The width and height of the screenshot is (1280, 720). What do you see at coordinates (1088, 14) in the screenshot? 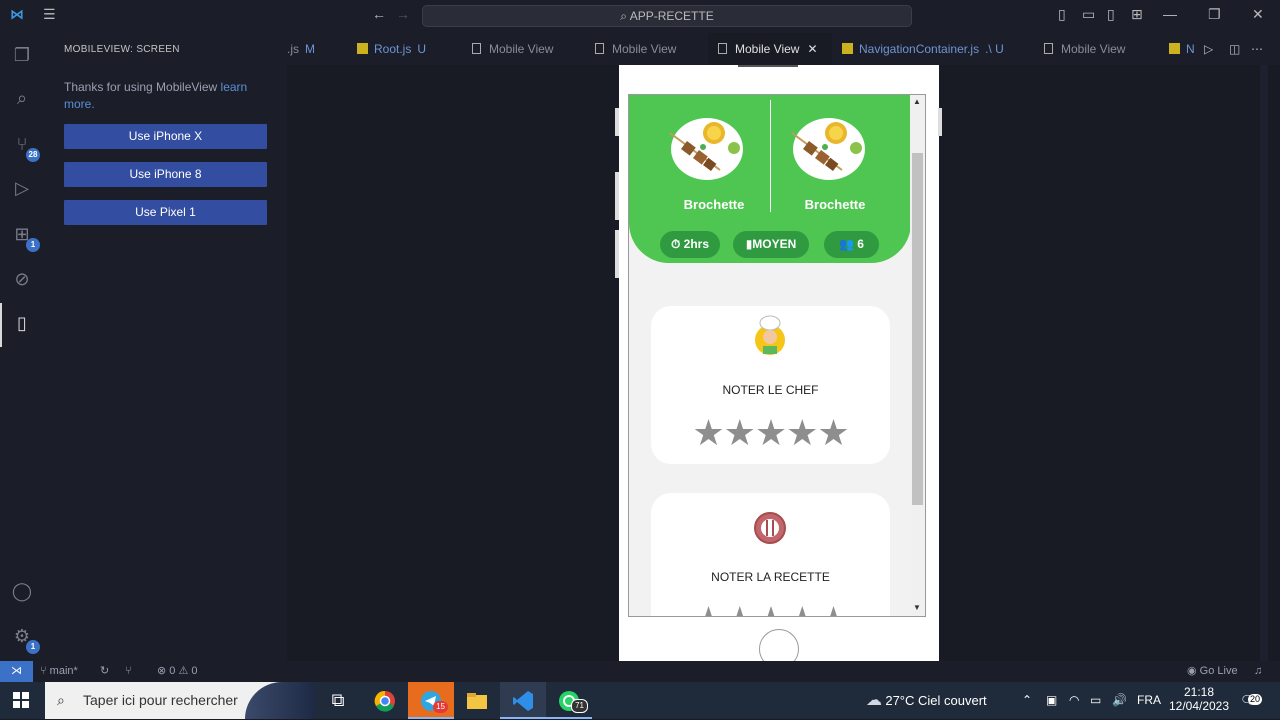
I see `toggle-panel-icon: ▭` at bounding box center [1088, 14].